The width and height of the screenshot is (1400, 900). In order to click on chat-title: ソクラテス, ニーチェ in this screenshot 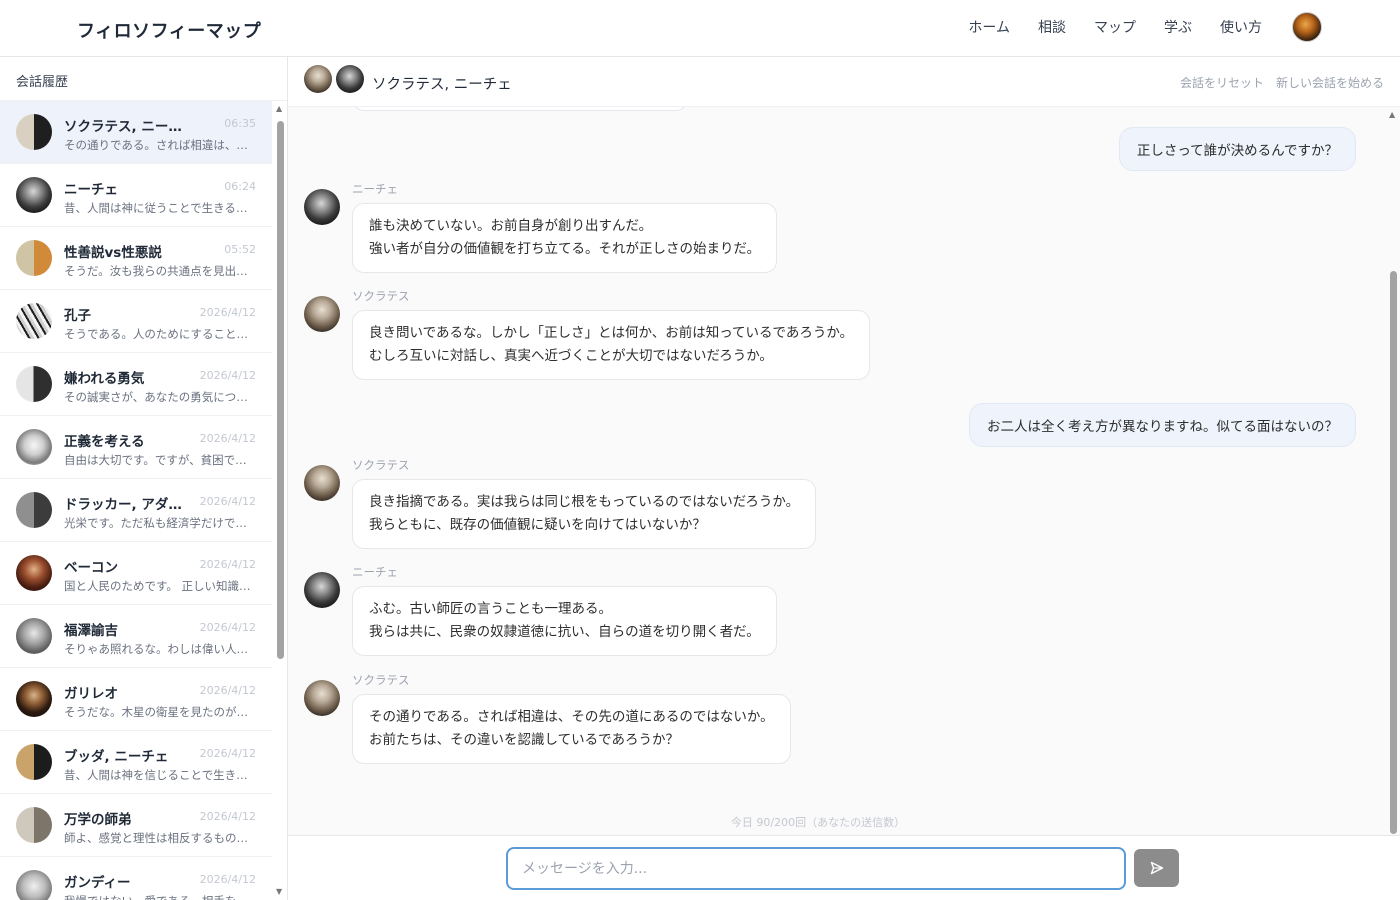, I will do `click(442, 85)`.